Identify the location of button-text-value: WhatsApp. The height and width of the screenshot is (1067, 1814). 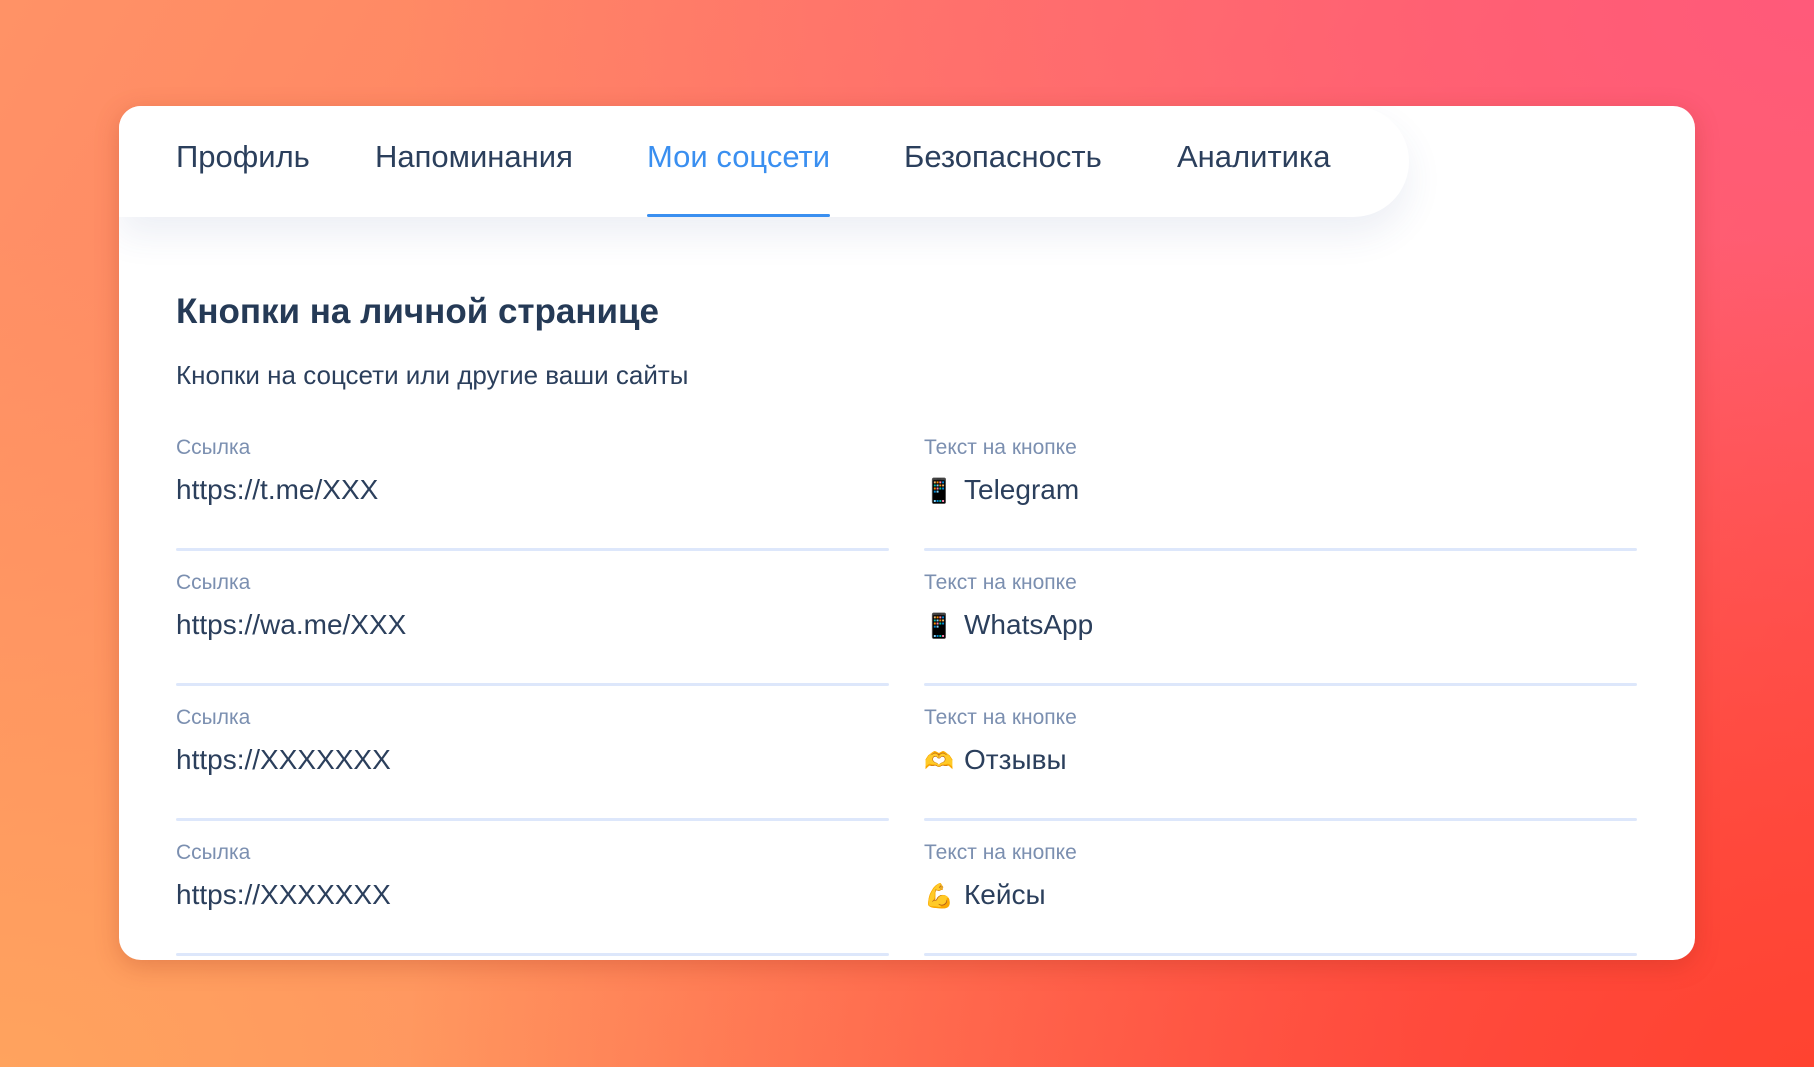
(1028, 624).